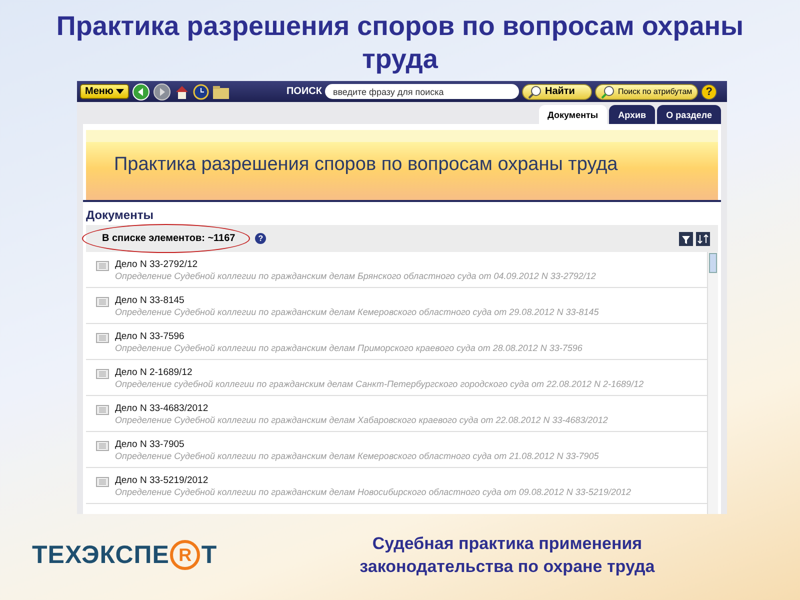 This screenshot has height=600, width=800. I want to click on search-field: введите фразу для поиска, so click(421, 91).